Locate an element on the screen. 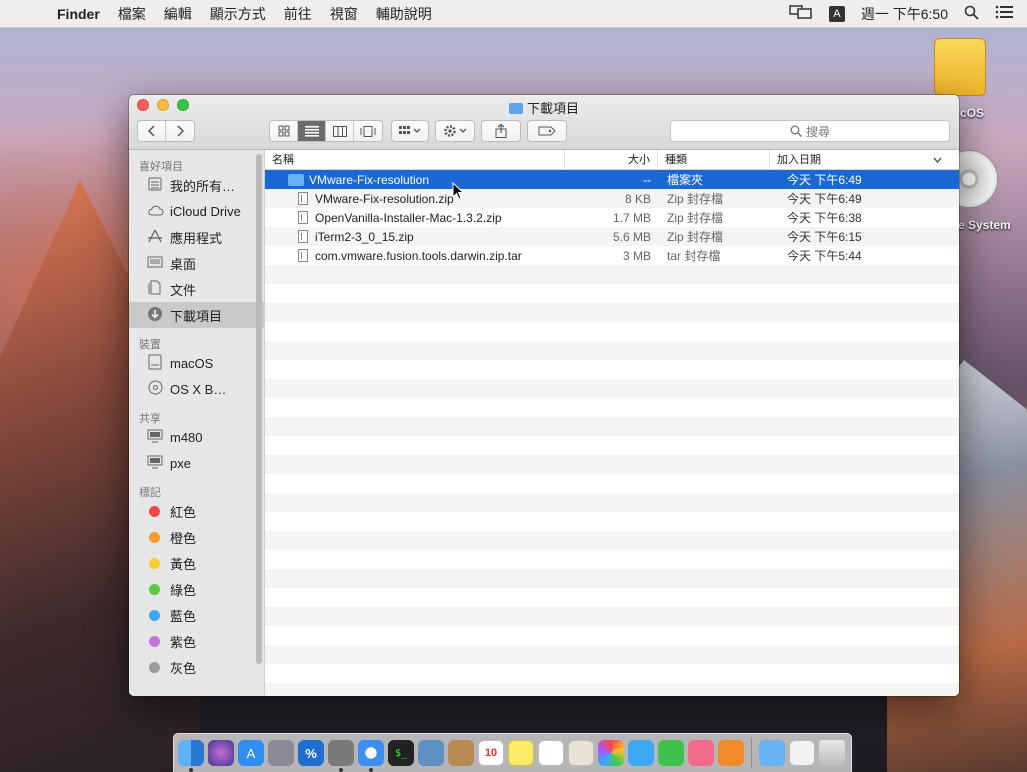  arrange-button is located at coordinates (410, 131).